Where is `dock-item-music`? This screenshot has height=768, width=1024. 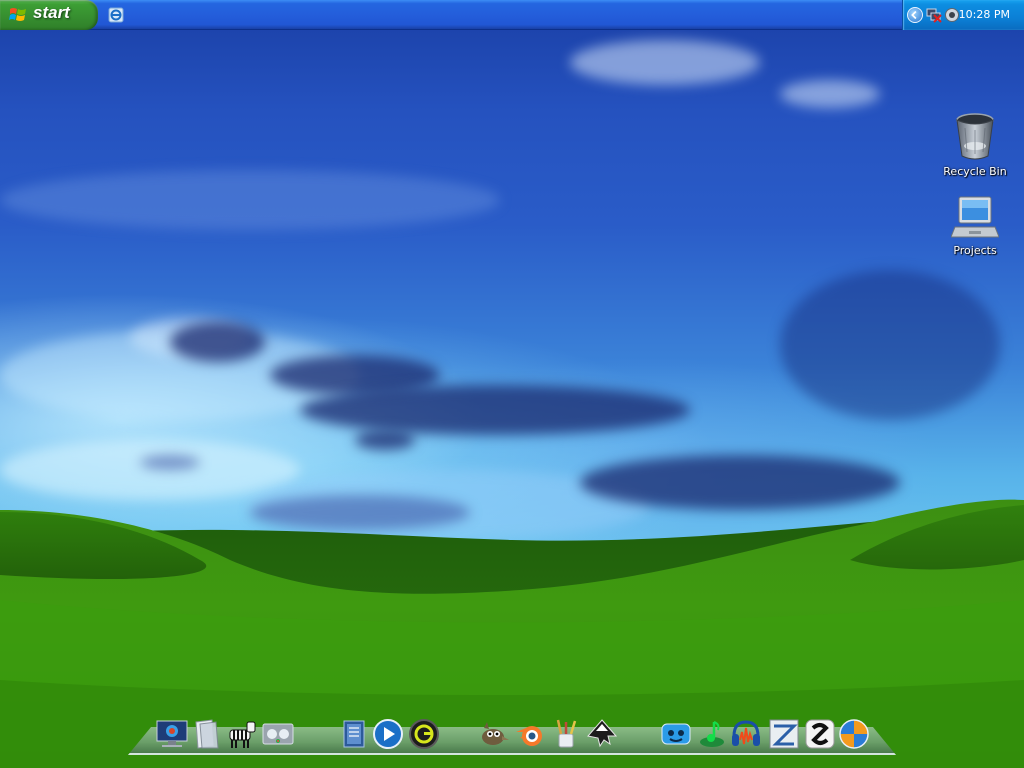 dock-item-music is located at coordinates (712, 734).